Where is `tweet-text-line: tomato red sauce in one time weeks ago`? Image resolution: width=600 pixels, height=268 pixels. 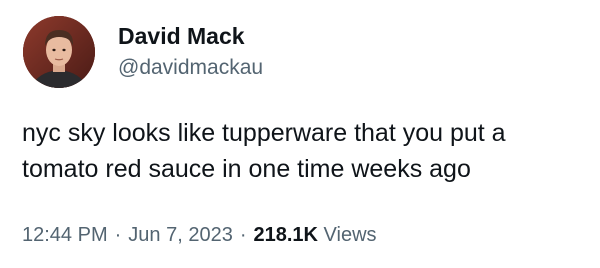 tweet-text-line: tomato red sauce in one time weeks ago is located at coordinates (246, 169).